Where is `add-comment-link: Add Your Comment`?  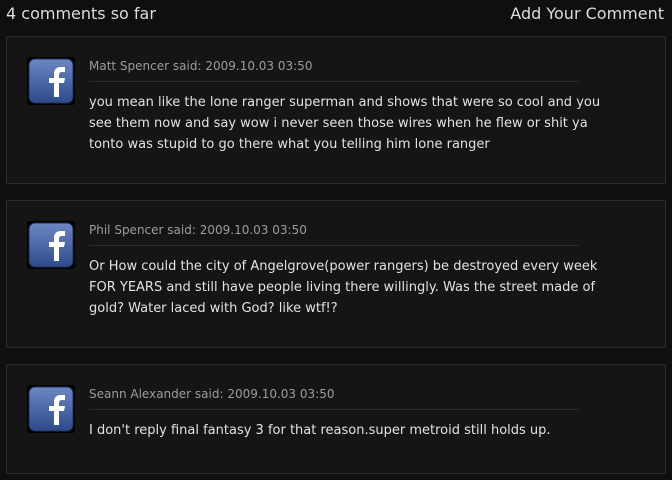
add-comment-link: Add Your Comment is located at coordinates (587, 13).